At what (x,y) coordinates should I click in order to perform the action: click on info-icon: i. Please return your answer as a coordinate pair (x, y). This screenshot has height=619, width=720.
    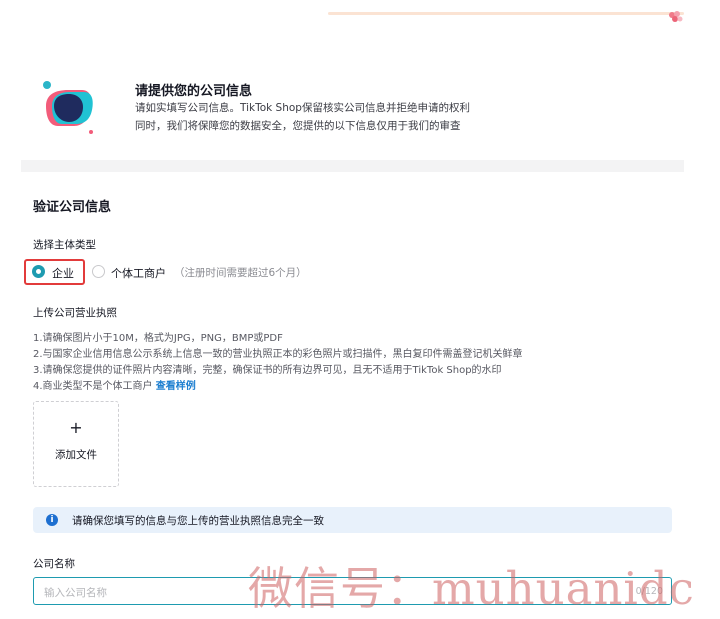
    Looking at the image, I should click on (52, 520).